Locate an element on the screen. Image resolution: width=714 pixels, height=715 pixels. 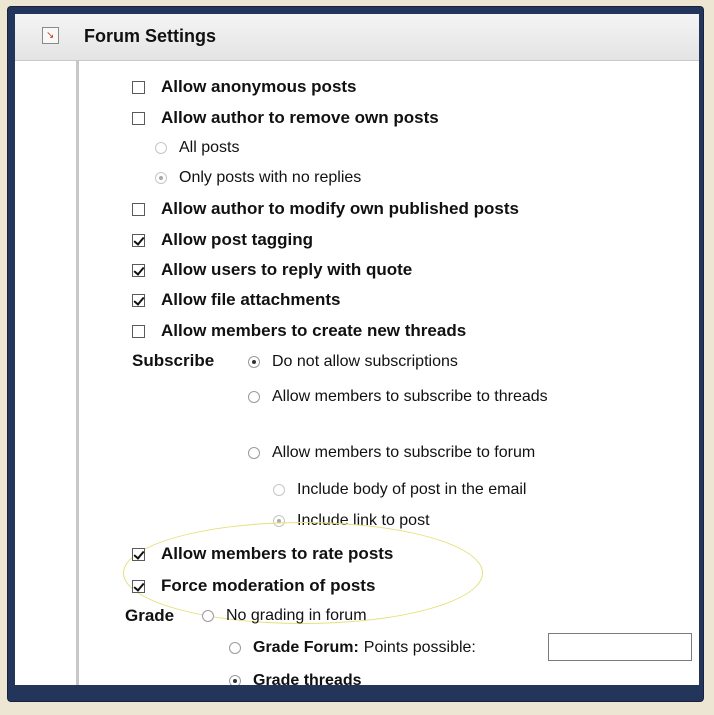
label-points-possible: Points possible: is located at coordinates (419, 647).